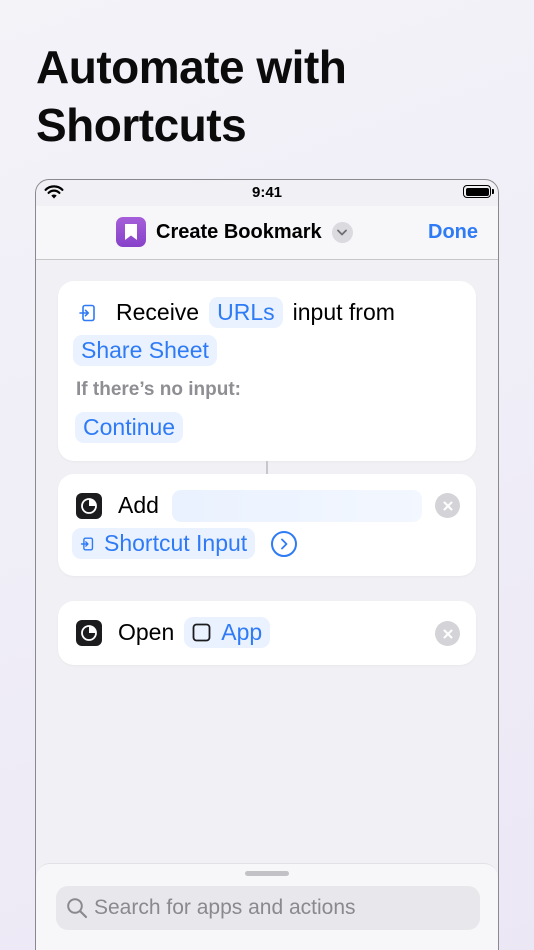 This screenshot has width=534, height=950. Describe the element at coordinates (201, 632) in the screenshot. I see `app-placeholder-icon` at that location.